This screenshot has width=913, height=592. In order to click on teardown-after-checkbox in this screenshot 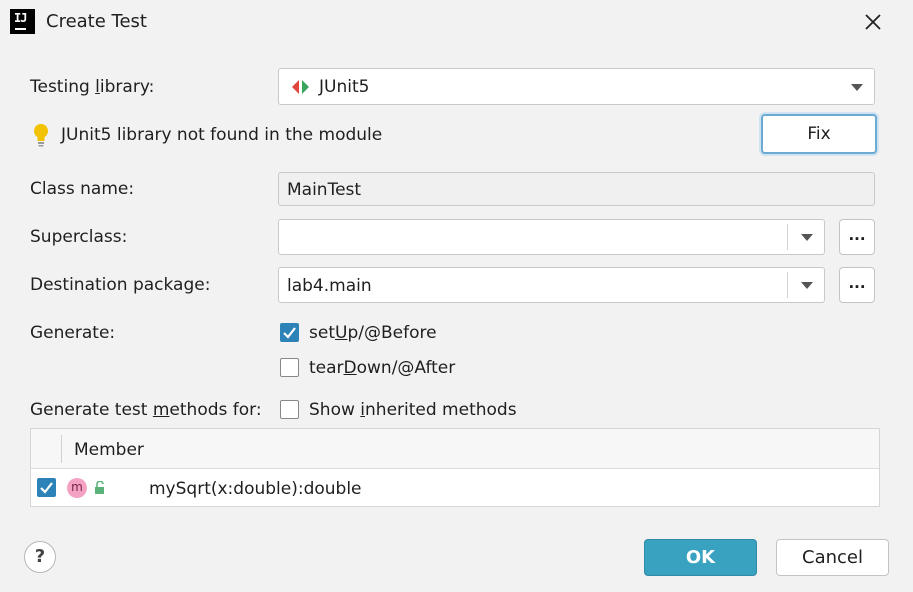, I will do `click(289, 367)`.